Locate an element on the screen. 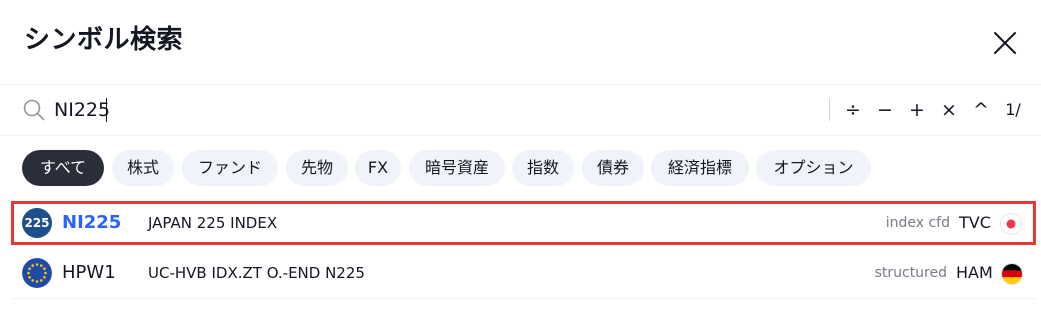 This screenshot has width=1041, height=328. result-description: UC-HVB IDX.ZT O.-END N225 is located at coordinates (256, 273).